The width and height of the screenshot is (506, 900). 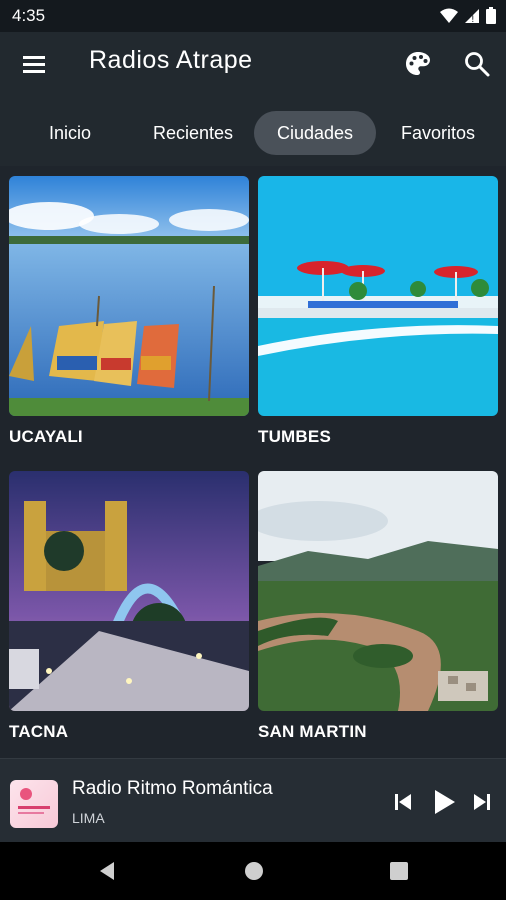 I want to click on status-bar: 4:35 !, so click(x=253, y=16).